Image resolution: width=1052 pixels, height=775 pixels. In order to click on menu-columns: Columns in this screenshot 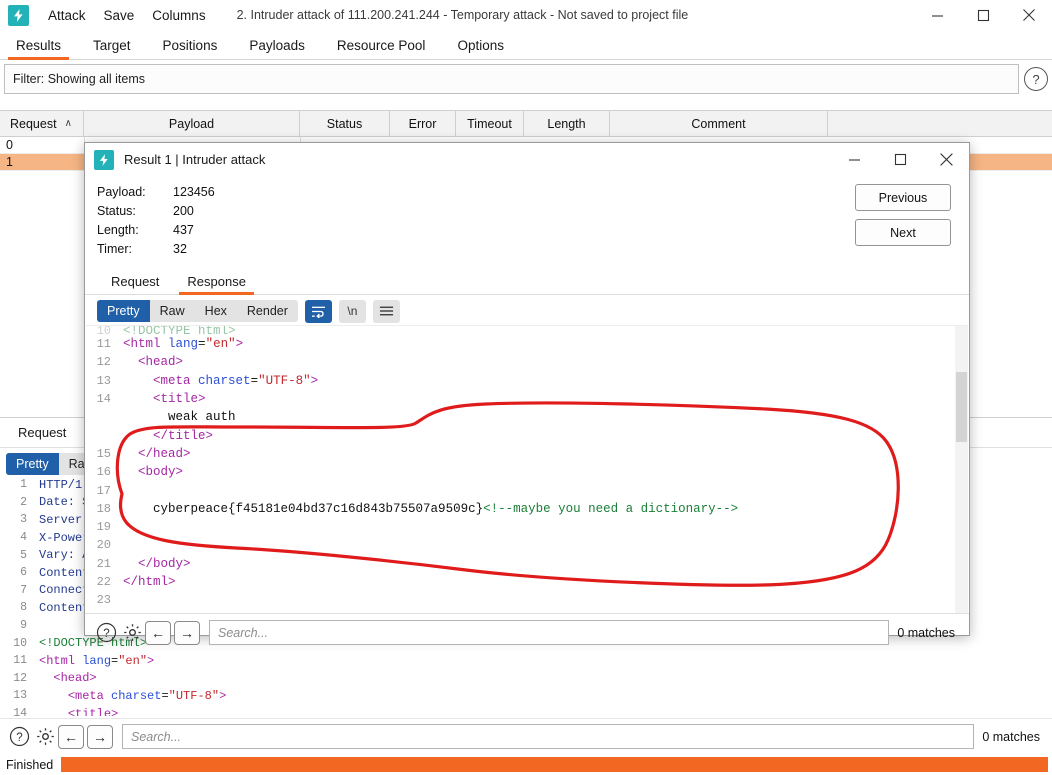, I will do `click(178, 15)`.